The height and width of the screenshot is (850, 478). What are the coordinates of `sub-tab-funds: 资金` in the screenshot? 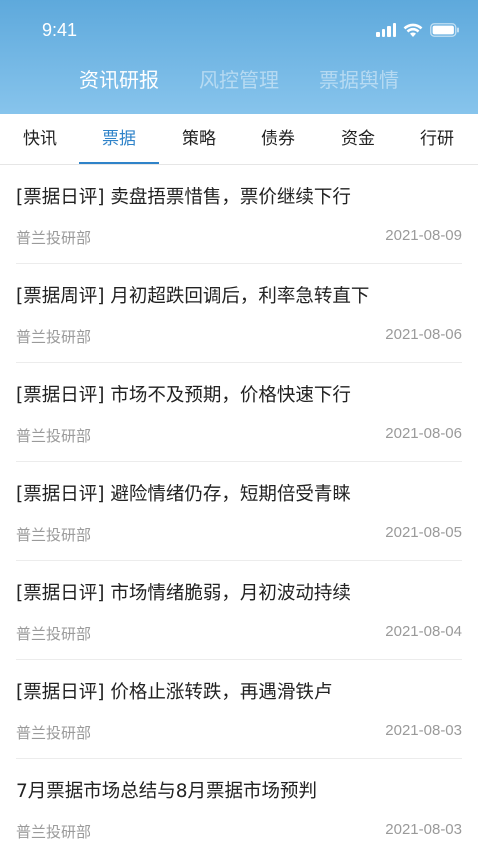 It's located at (358, 139).